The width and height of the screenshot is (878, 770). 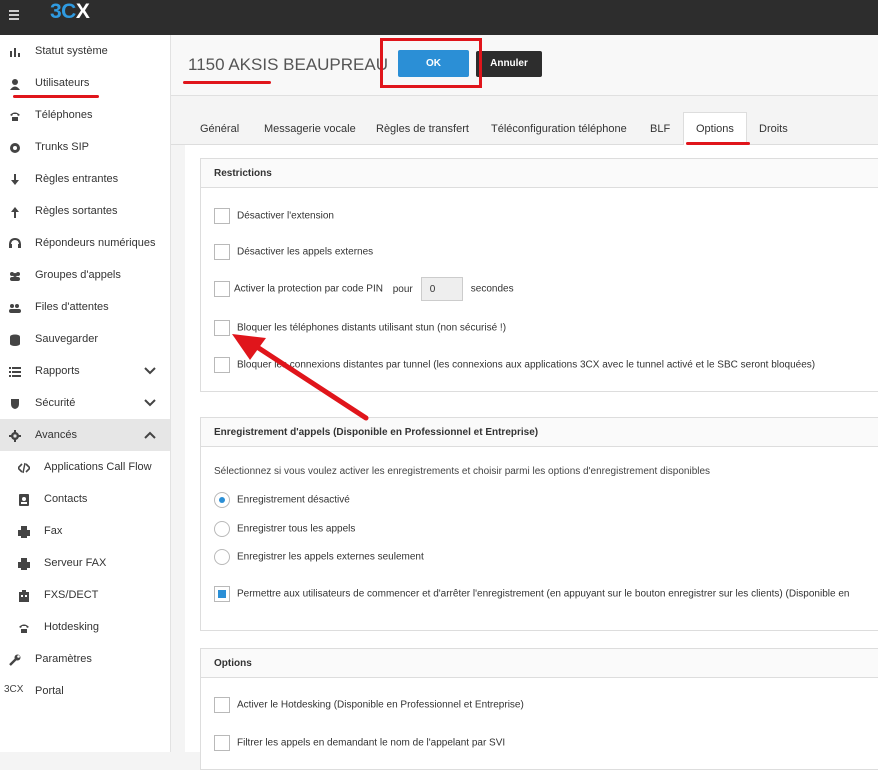 What do you see at coordinates (509, 64) in the screenshot?
I see `cancel-button: Annuler` at bounding box center [509, 64].